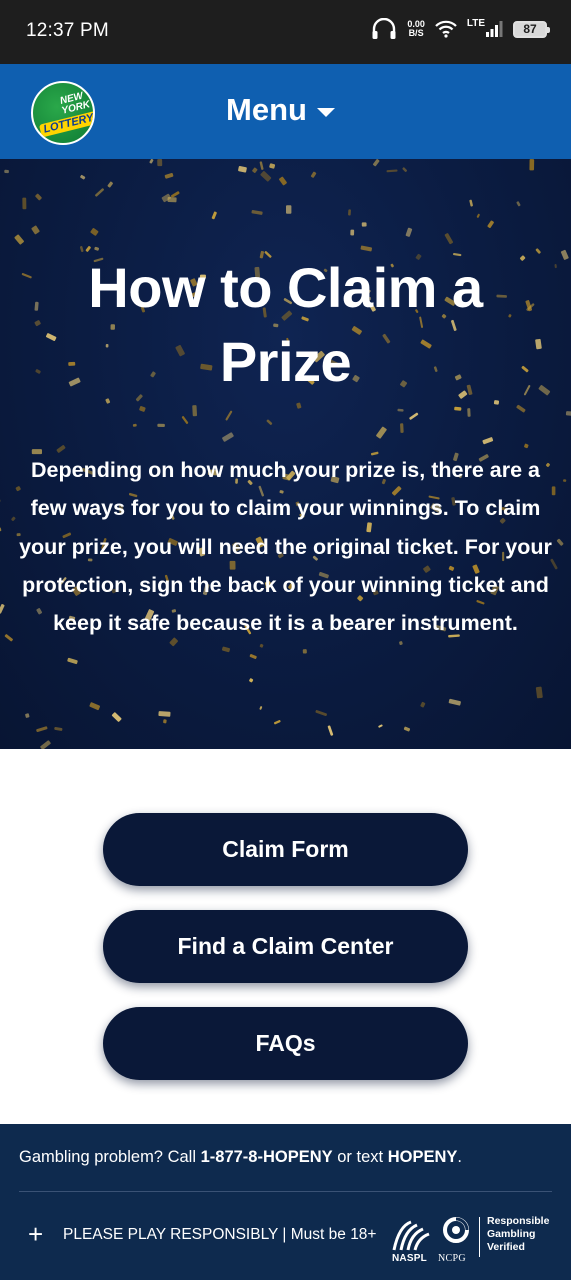 The height and width of the screenshot is (1280, 571). Describe the element at coordinates (285, 1191) in the screenshot. I see `footer-divider` at that location.